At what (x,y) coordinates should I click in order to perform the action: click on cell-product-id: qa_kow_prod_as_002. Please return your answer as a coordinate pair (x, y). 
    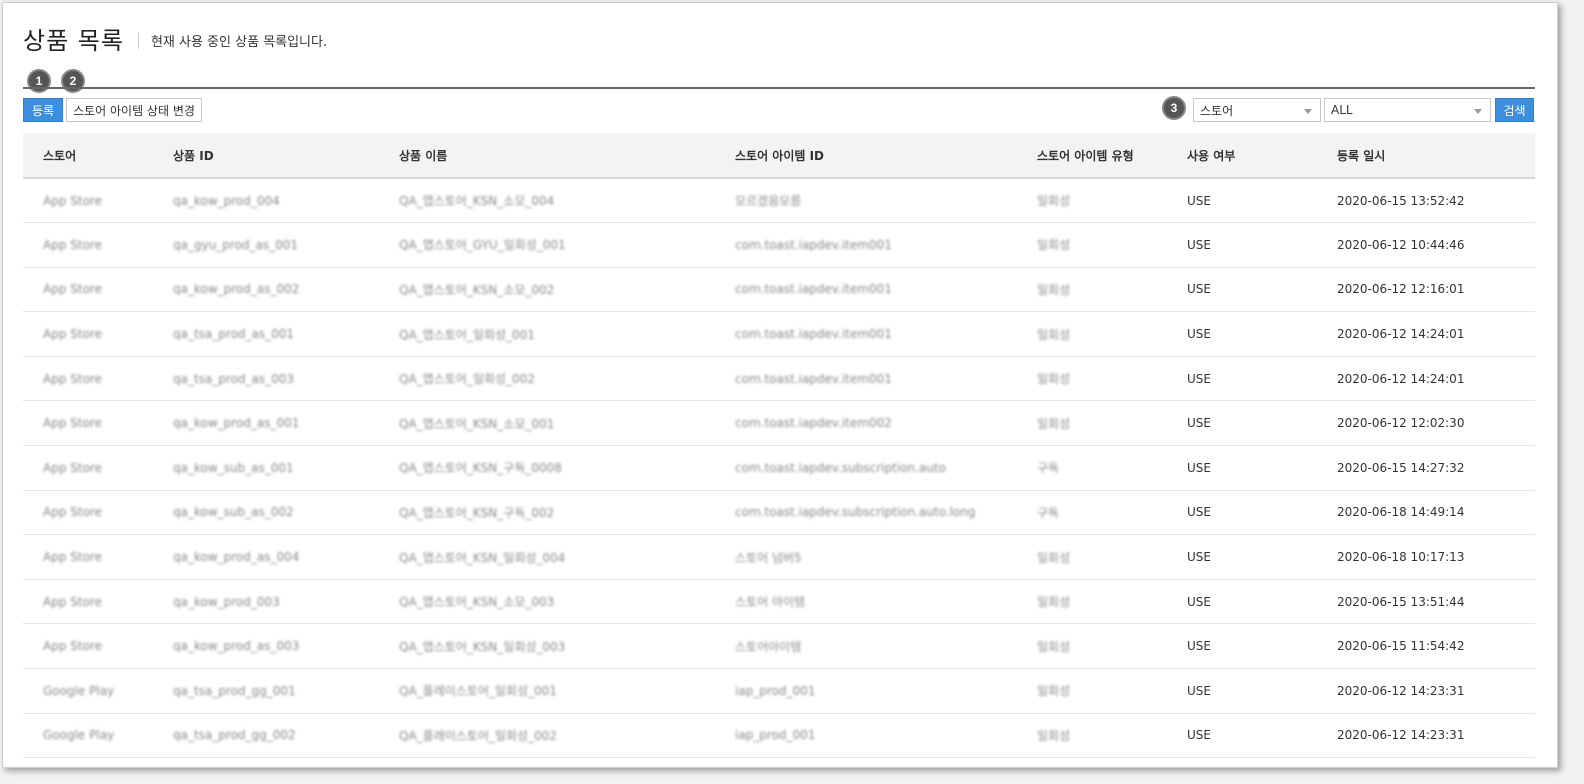
    Looking at the image, I should click on (236, 289).